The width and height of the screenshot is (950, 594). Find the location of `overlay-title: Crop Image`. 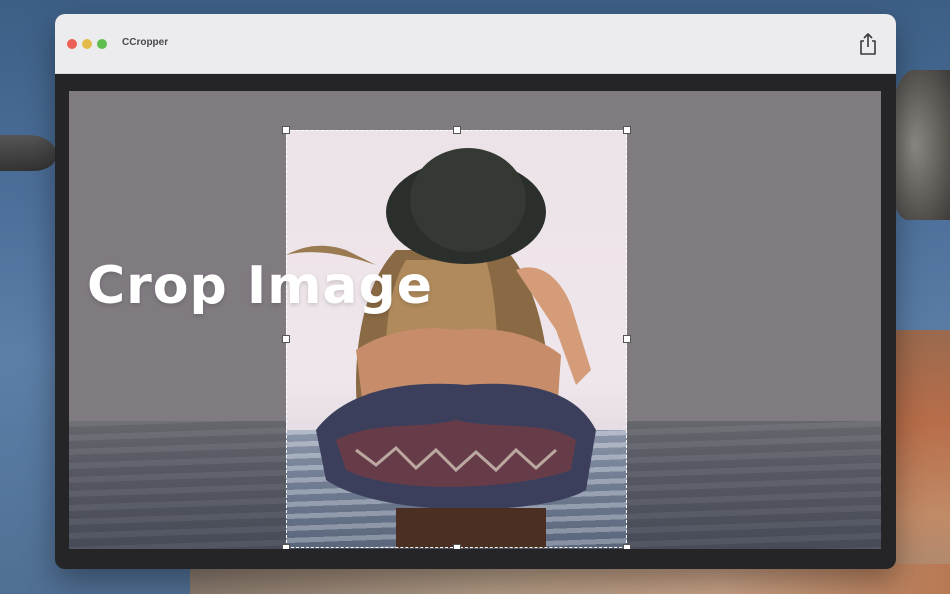

overlay-title: Crop Image is located at coordinates (260, 286).